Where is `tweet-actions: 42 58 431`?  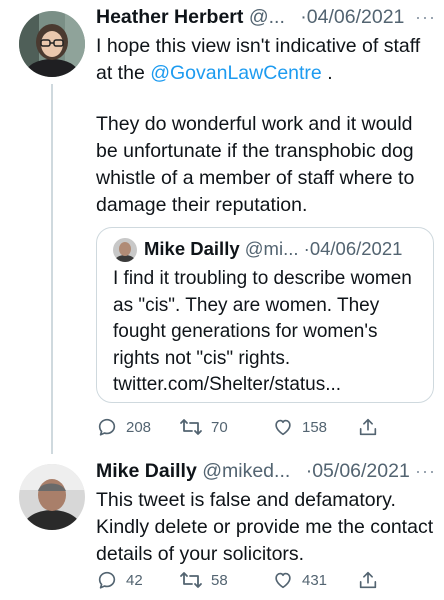 tweet-actions: 42 58 431 is located at coordinates (246, 580).